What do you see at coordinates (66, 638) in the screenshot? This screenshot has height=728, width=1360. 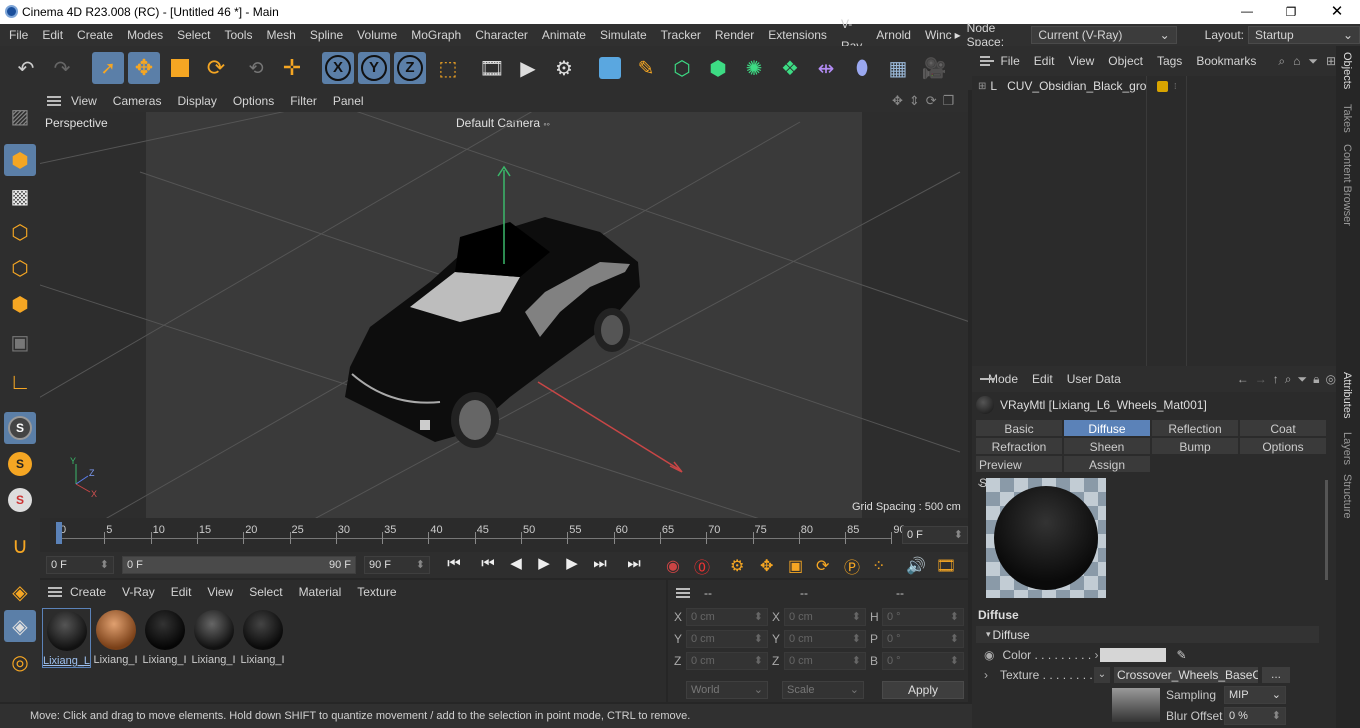 I see `material-swatch: Lixiang_L` at bounding box center [66, 638].